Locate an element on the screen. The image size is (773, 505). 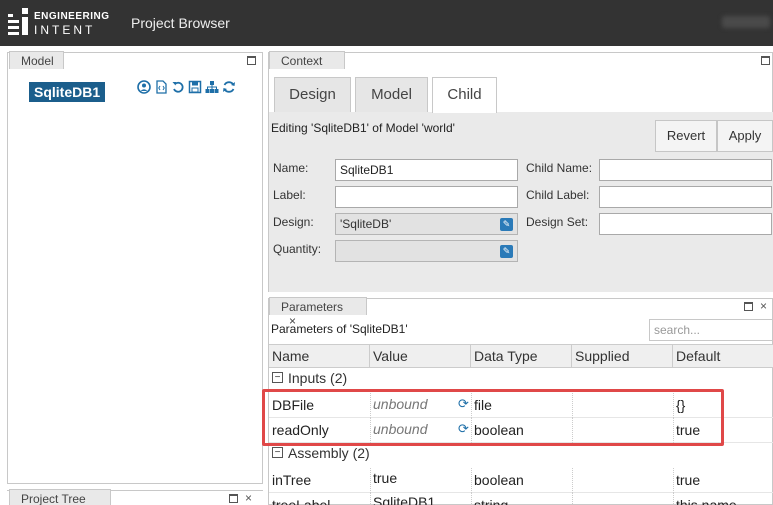
child-name-field is located at coordinates (685, 170).